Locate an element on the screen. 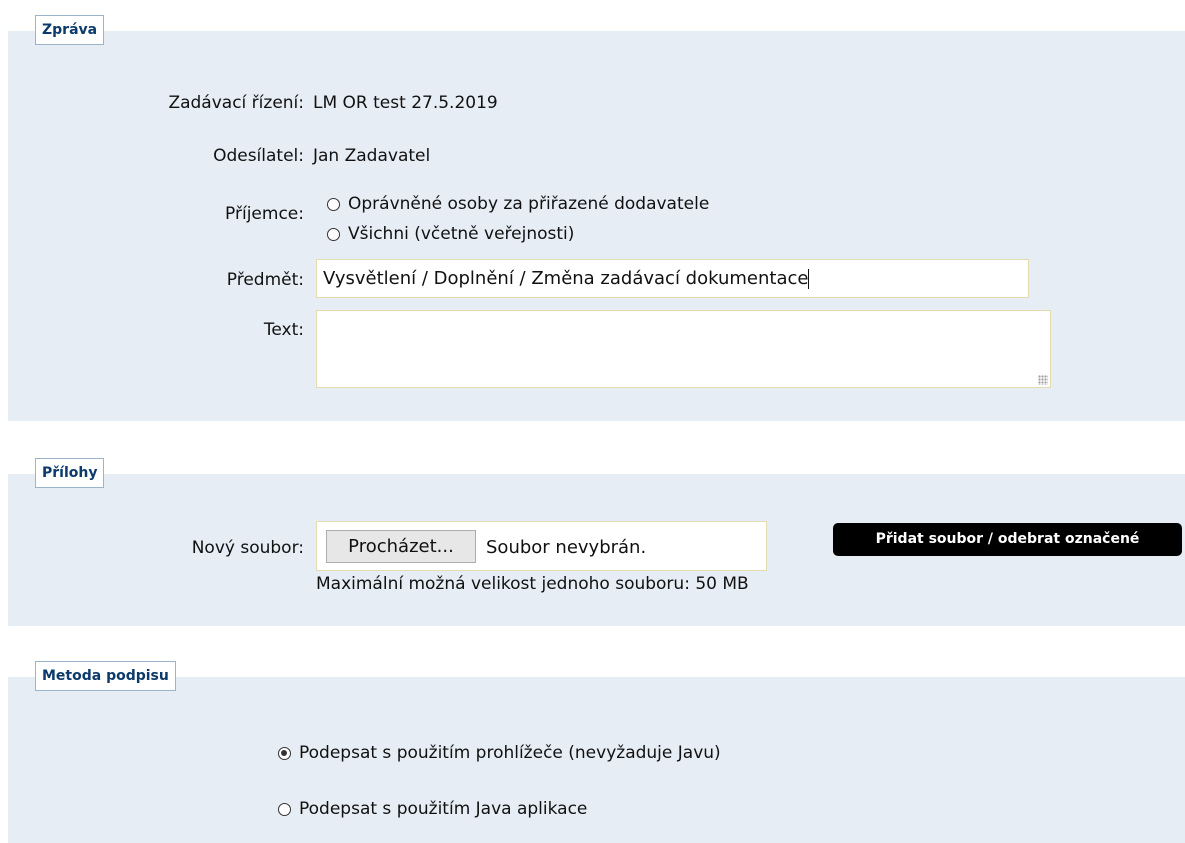  recipient-radio-authorized is located at coordinates (333, 204).